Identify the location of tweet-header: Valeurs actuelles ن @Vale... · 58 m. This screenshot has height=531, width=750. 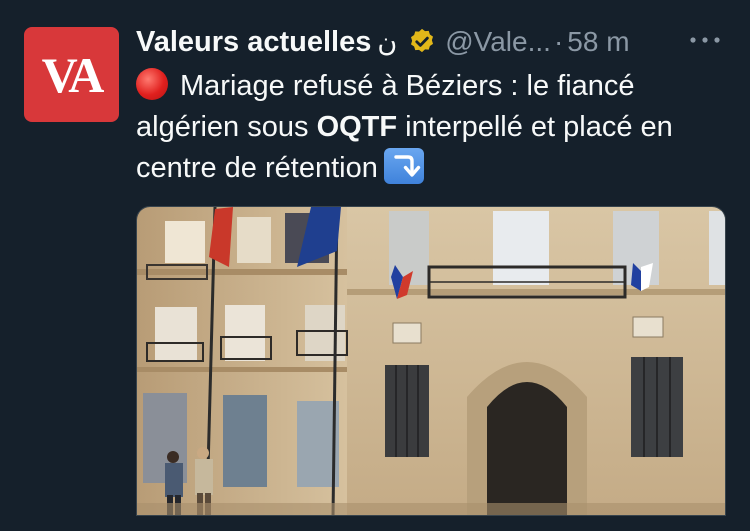
(436, 42).